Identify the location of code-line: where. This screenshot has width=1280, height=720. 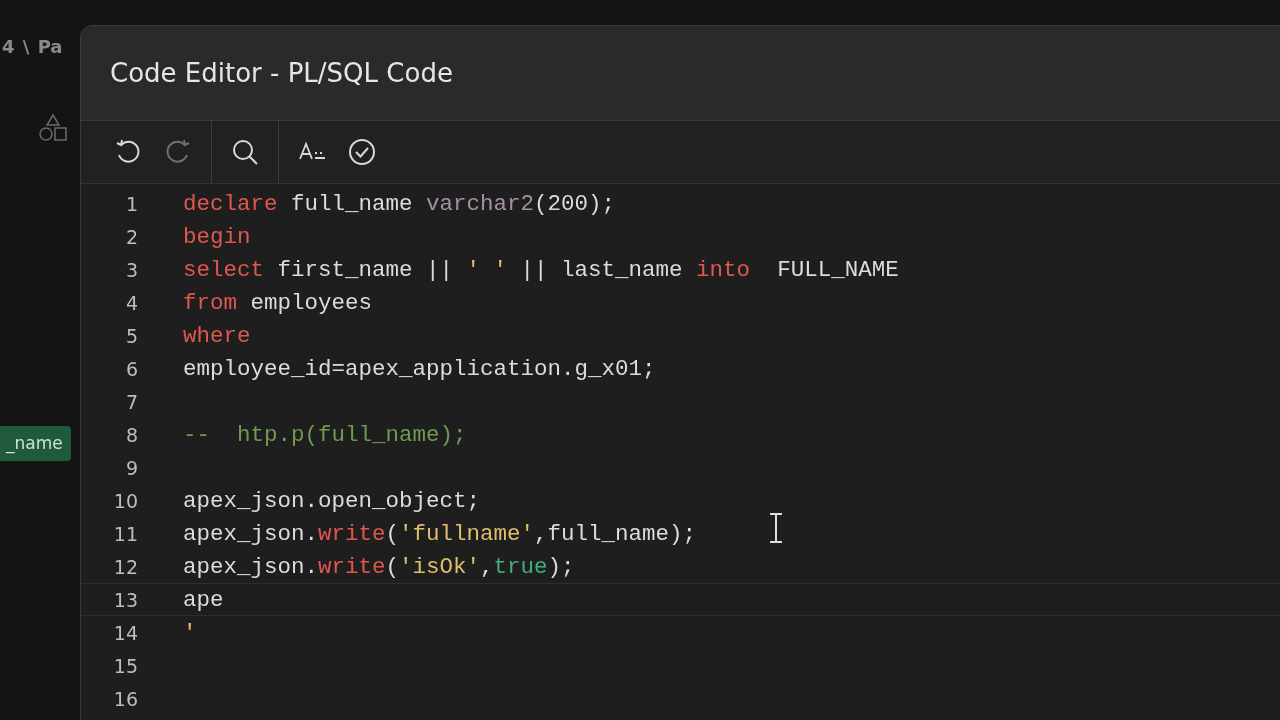
(217, 335).